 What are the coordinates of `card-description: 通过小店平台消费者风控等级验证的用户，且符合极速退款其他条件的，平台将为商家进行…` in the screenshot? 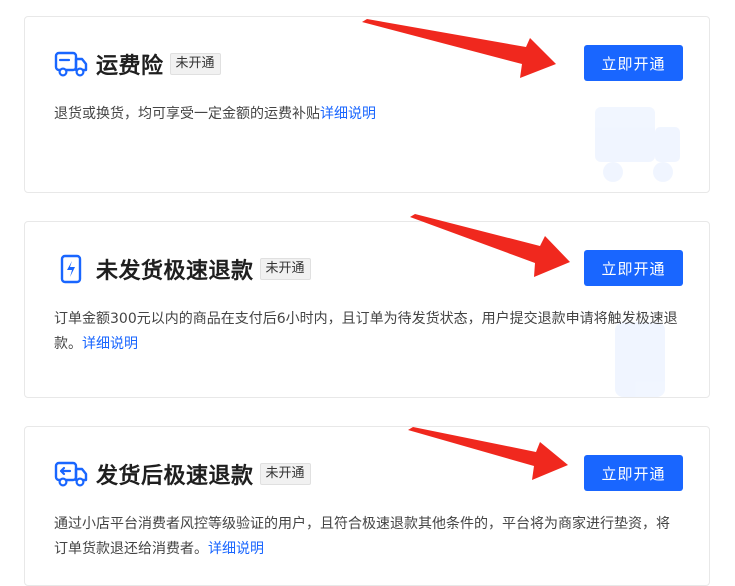 It's located at (366, 537).